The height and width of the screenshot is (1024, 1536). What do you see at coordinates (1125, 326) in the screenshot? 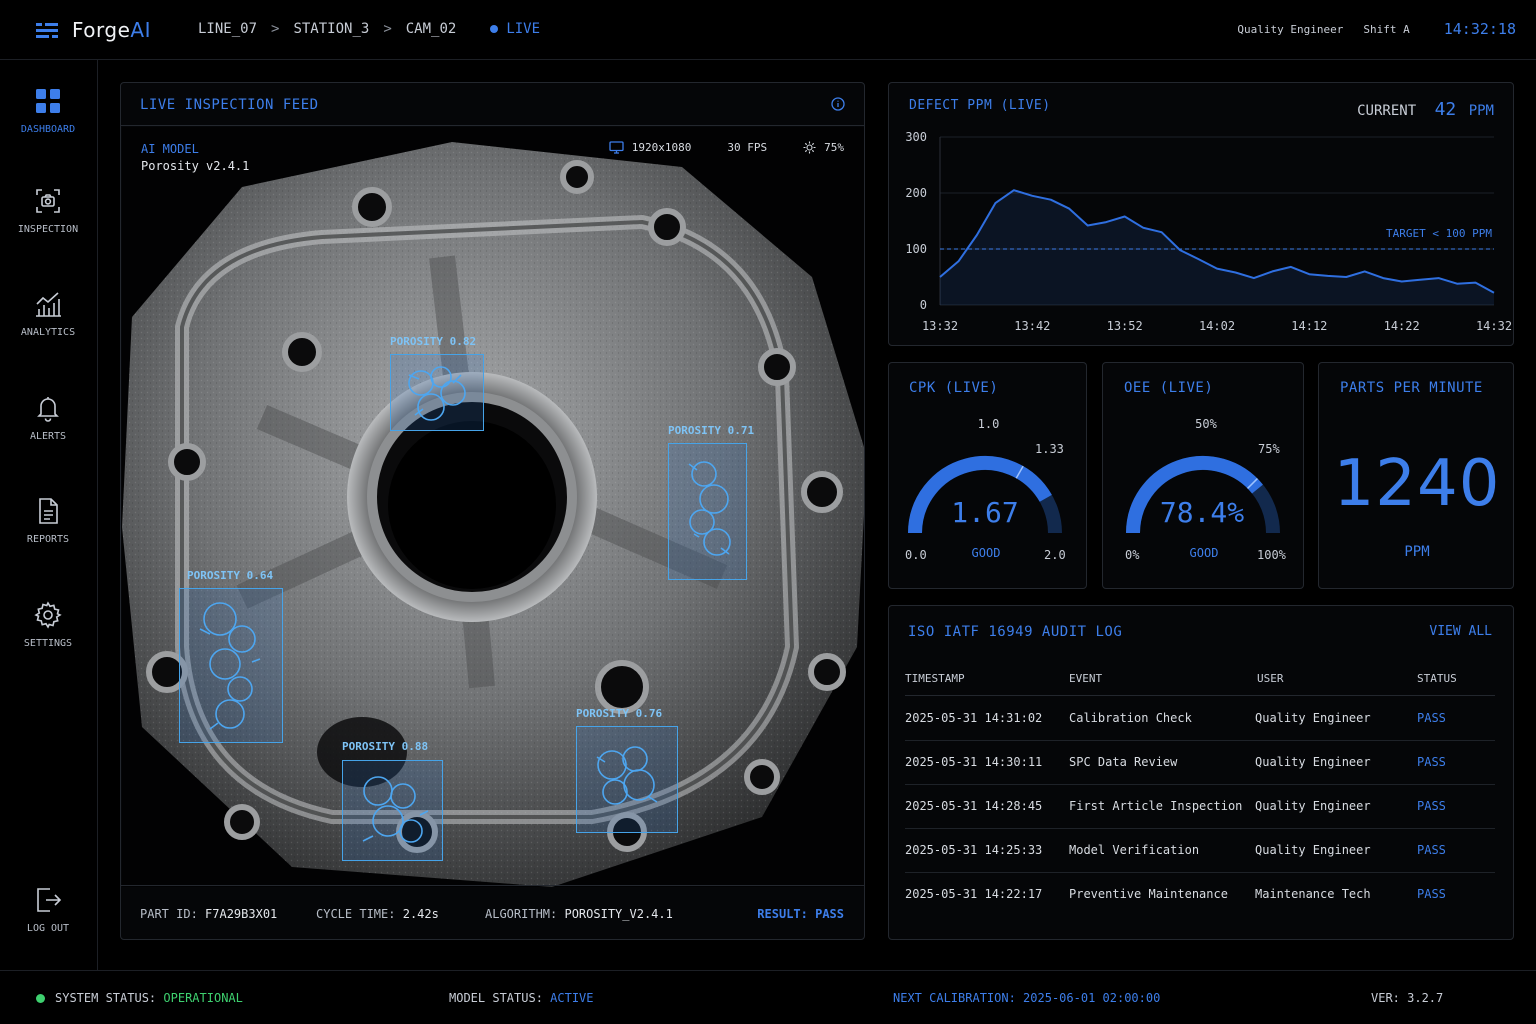
I see `x-tick-label: 13:52` at bounding box center [1125, 326].